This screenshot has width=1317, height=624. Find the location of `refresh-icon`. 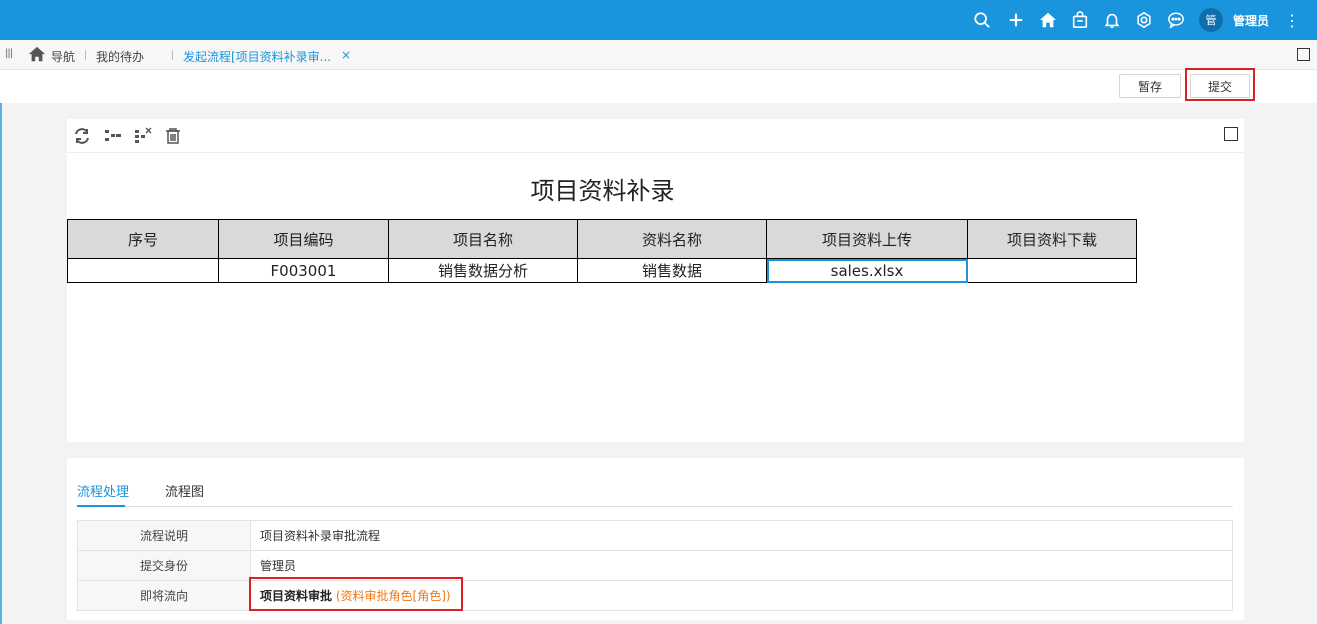

refresh-icon is located at coordinates (82, 136).